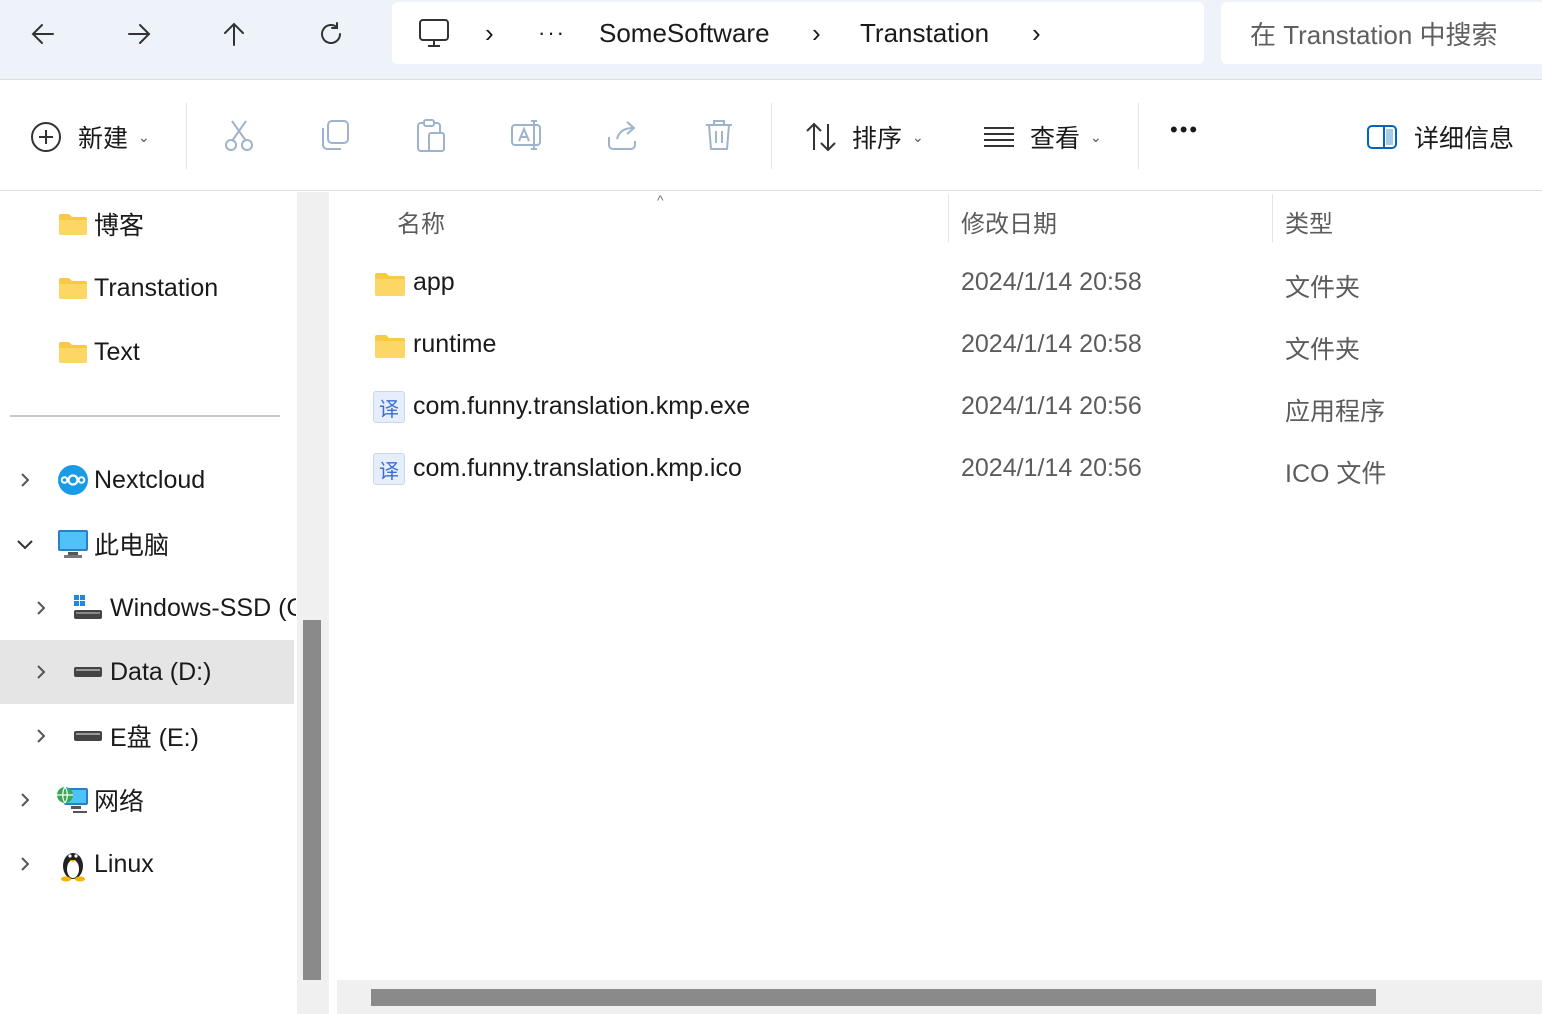 This screenshot has height=1014, width=1542. I want to click on details-button: 详细信息, so click(1440, 137).